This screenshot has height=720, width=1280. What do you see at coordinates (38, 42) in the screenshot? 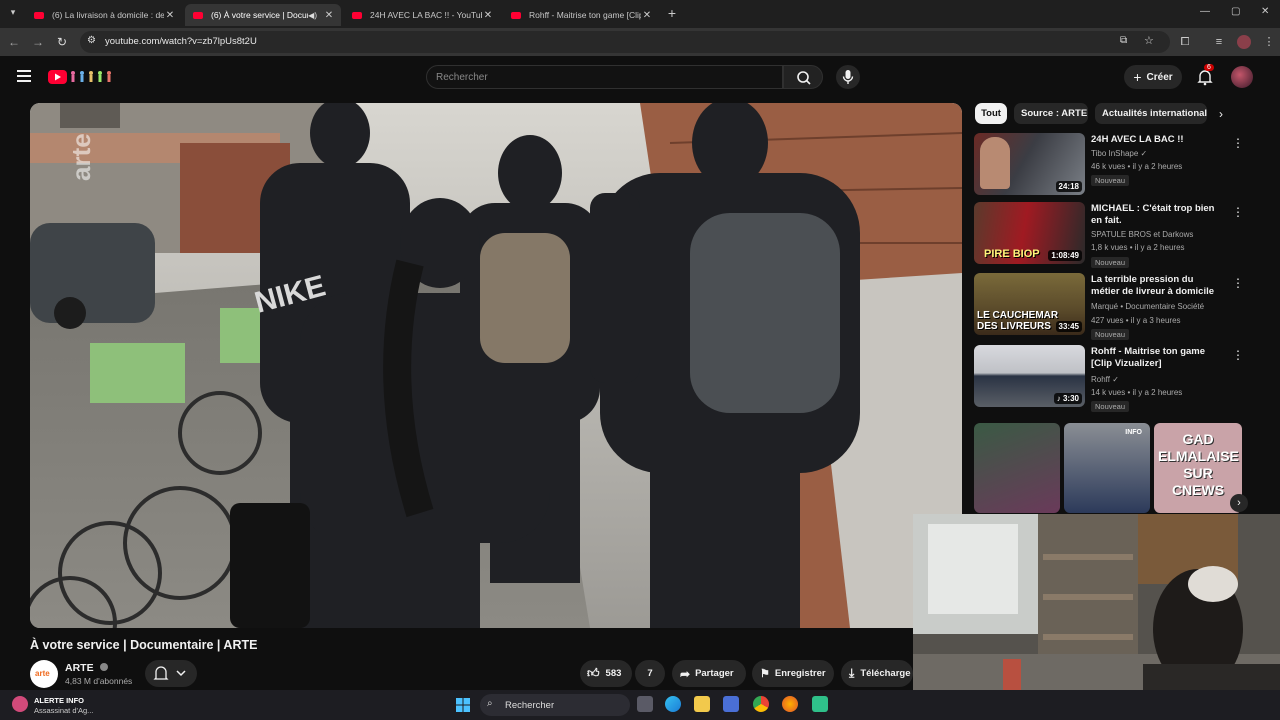
I see `forward-arrow-icon: →` at bounding box center [38, 42].